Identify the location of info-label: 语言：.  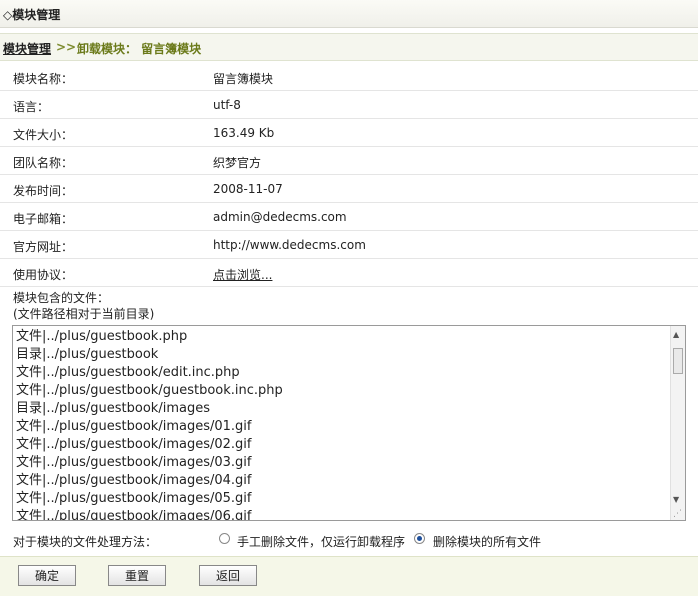
(31, 107).